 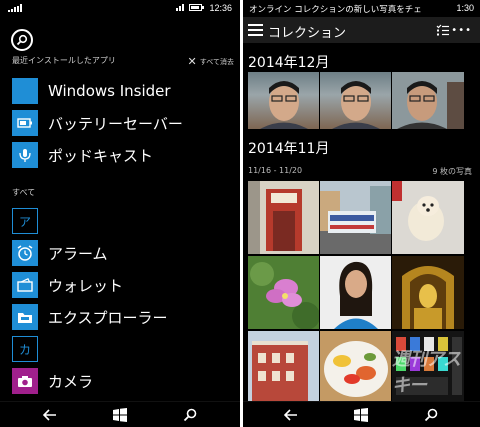 I want to click on app-label: カメラ, so click(x=71, y=381).